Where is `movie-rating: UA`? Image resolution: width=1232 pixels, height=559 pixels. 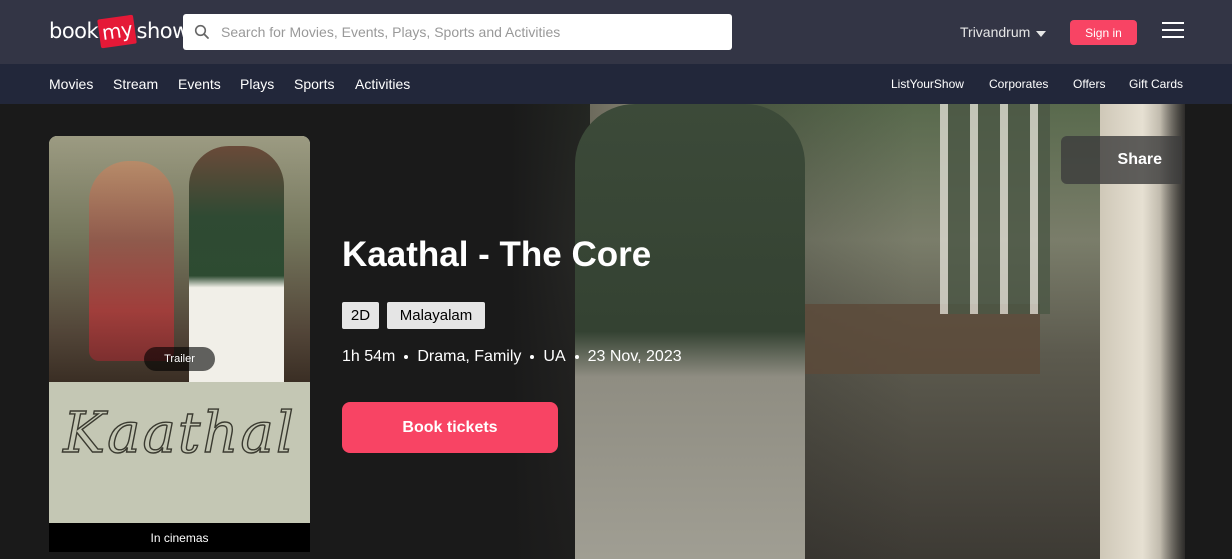
movie-rating: UA is located at coordinates (554, 356).